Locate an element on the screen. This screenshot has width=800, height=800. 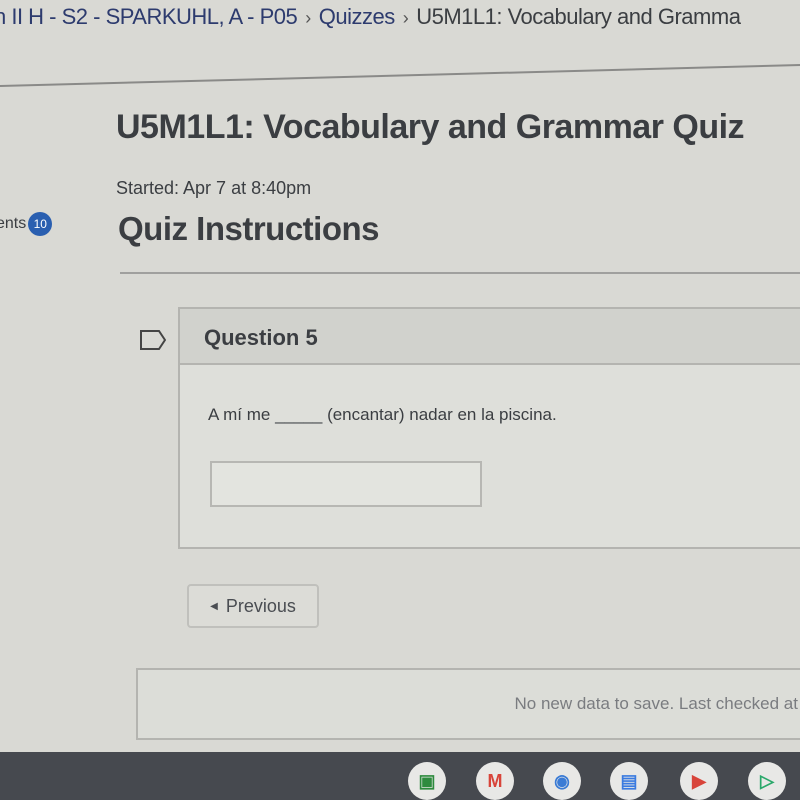
divider is located at coordinates (460, 273).